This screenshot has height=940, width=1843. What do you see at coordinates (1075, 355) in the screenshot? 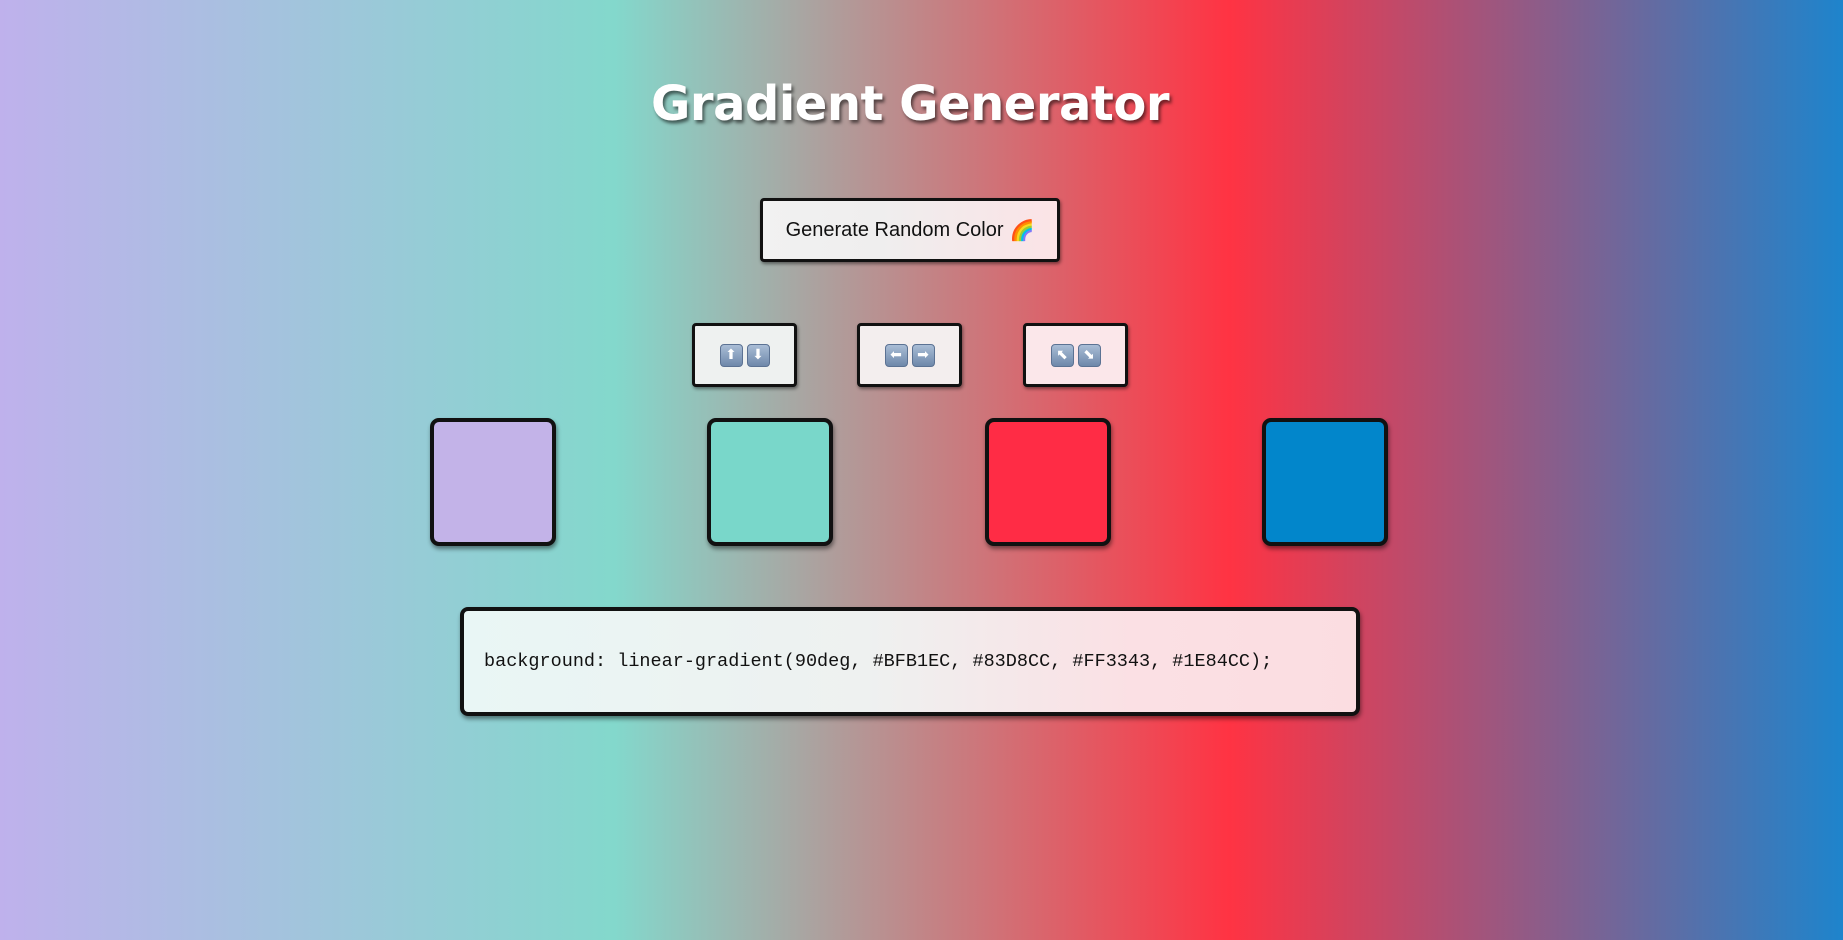
I see `direction-diagonal-button: ⬉ ⬊` at bounding box center [1075, 355].